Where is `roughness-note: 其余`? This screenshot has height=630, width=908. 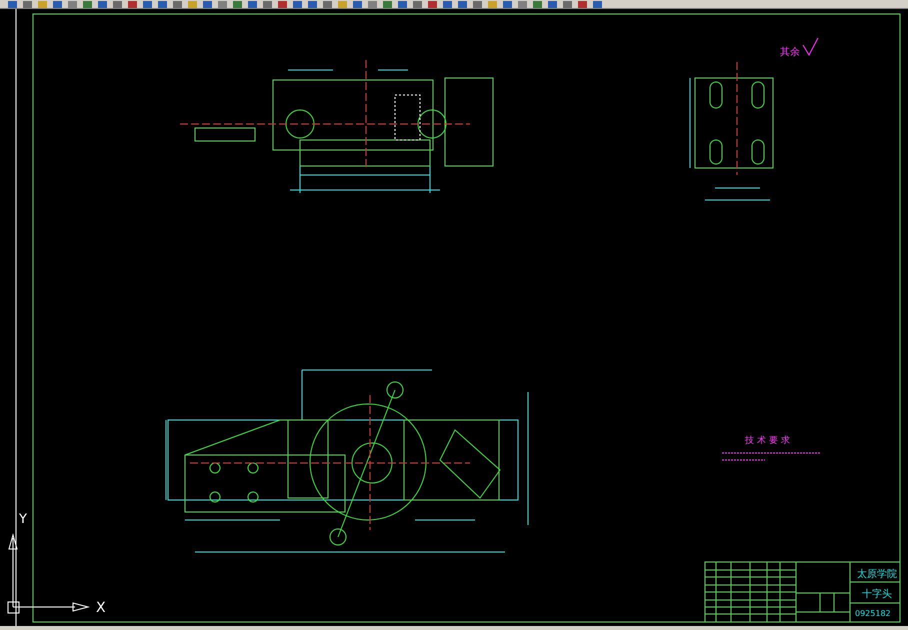
roughness-note: 其余 is located at coordinates (790, 52).